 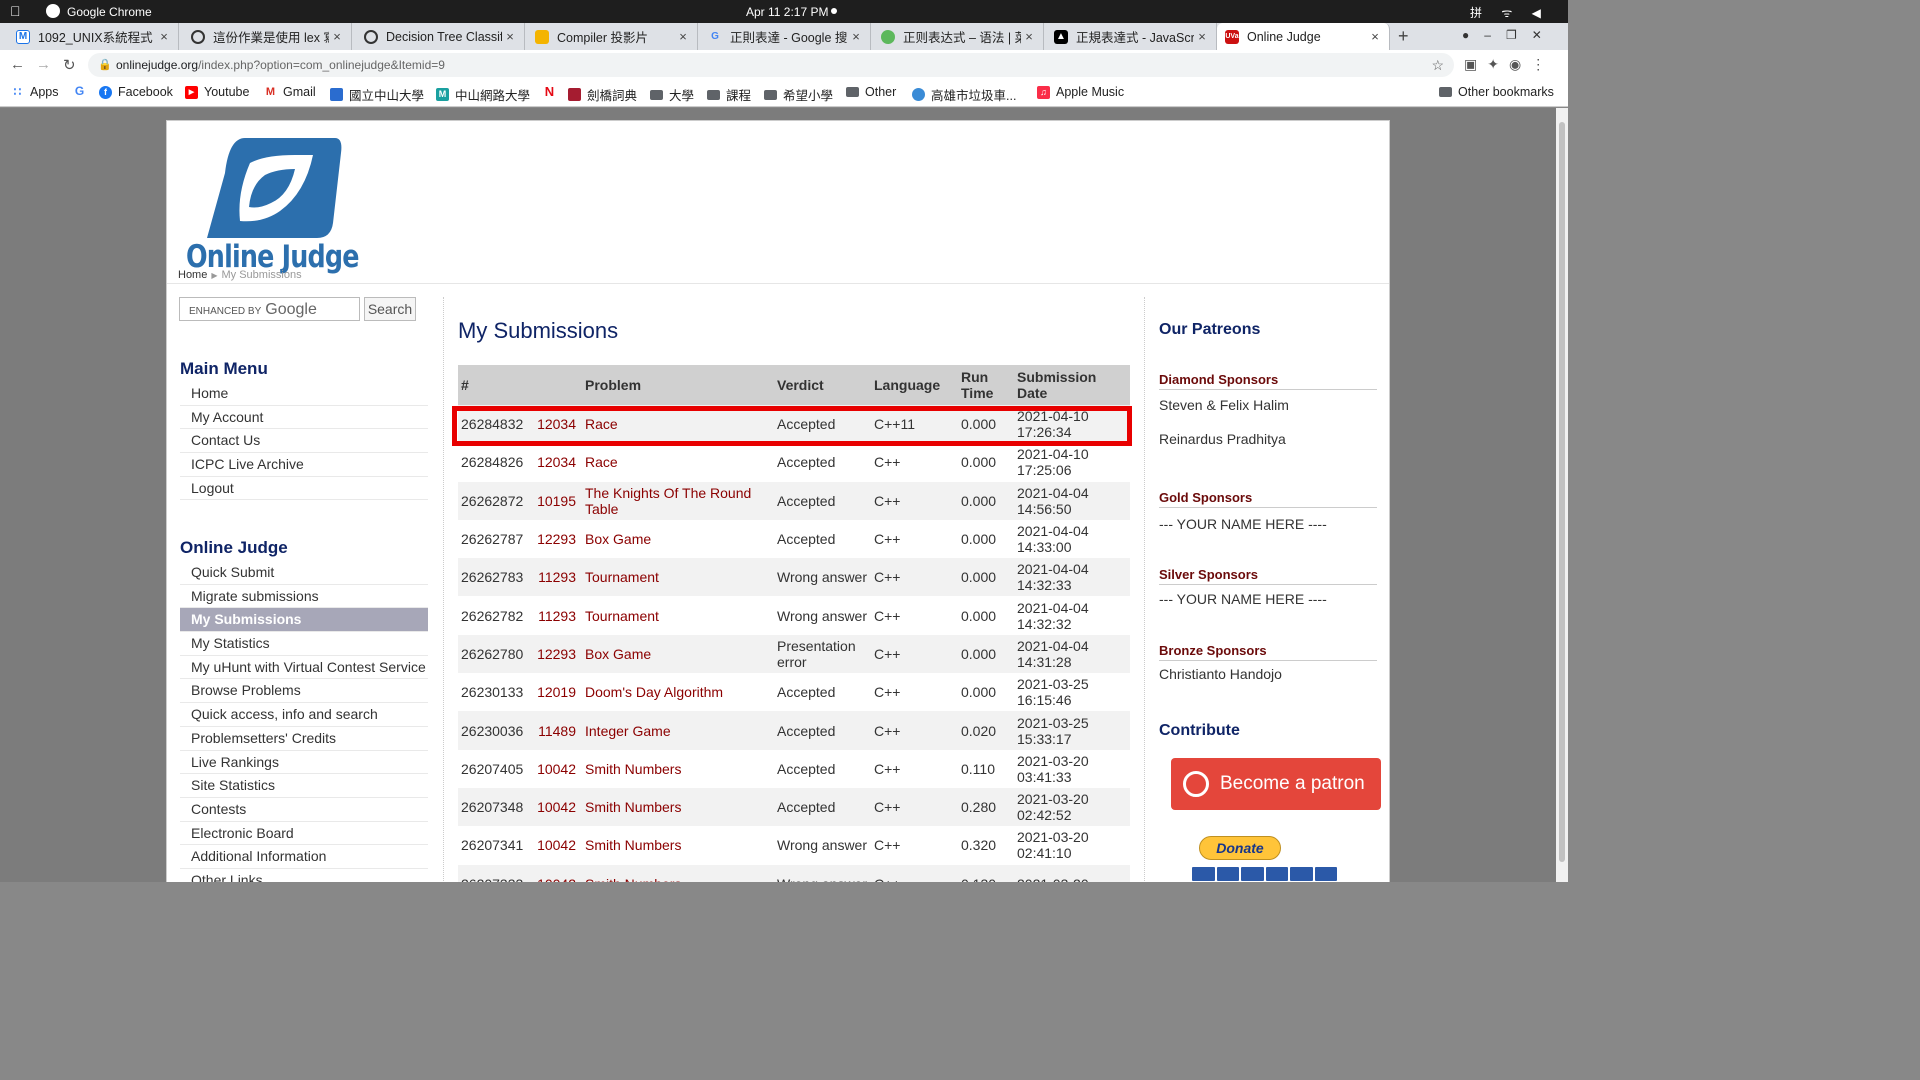 What do you see at coordinates (304, 786) in the screenshot?
I see `menu-item-site-statistics: Site Statistics` at bounding box center [304, 786].